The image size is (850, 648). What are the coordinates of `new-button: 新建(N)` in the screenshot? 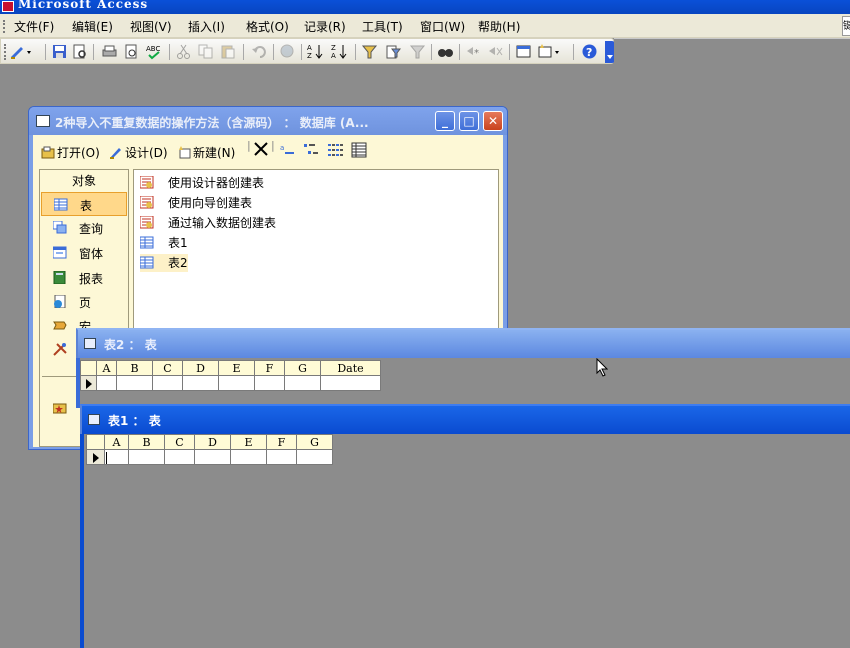 It's located at (206, 152).